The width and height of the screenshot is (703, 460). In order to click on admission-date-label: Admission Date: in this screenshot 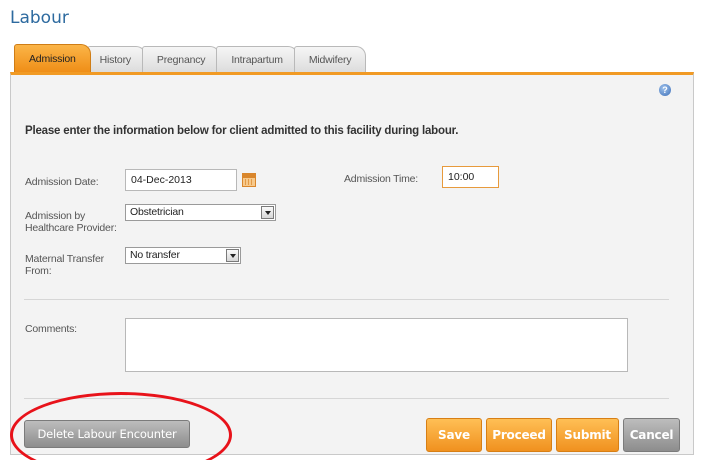, I will do `click(62, 182)`.